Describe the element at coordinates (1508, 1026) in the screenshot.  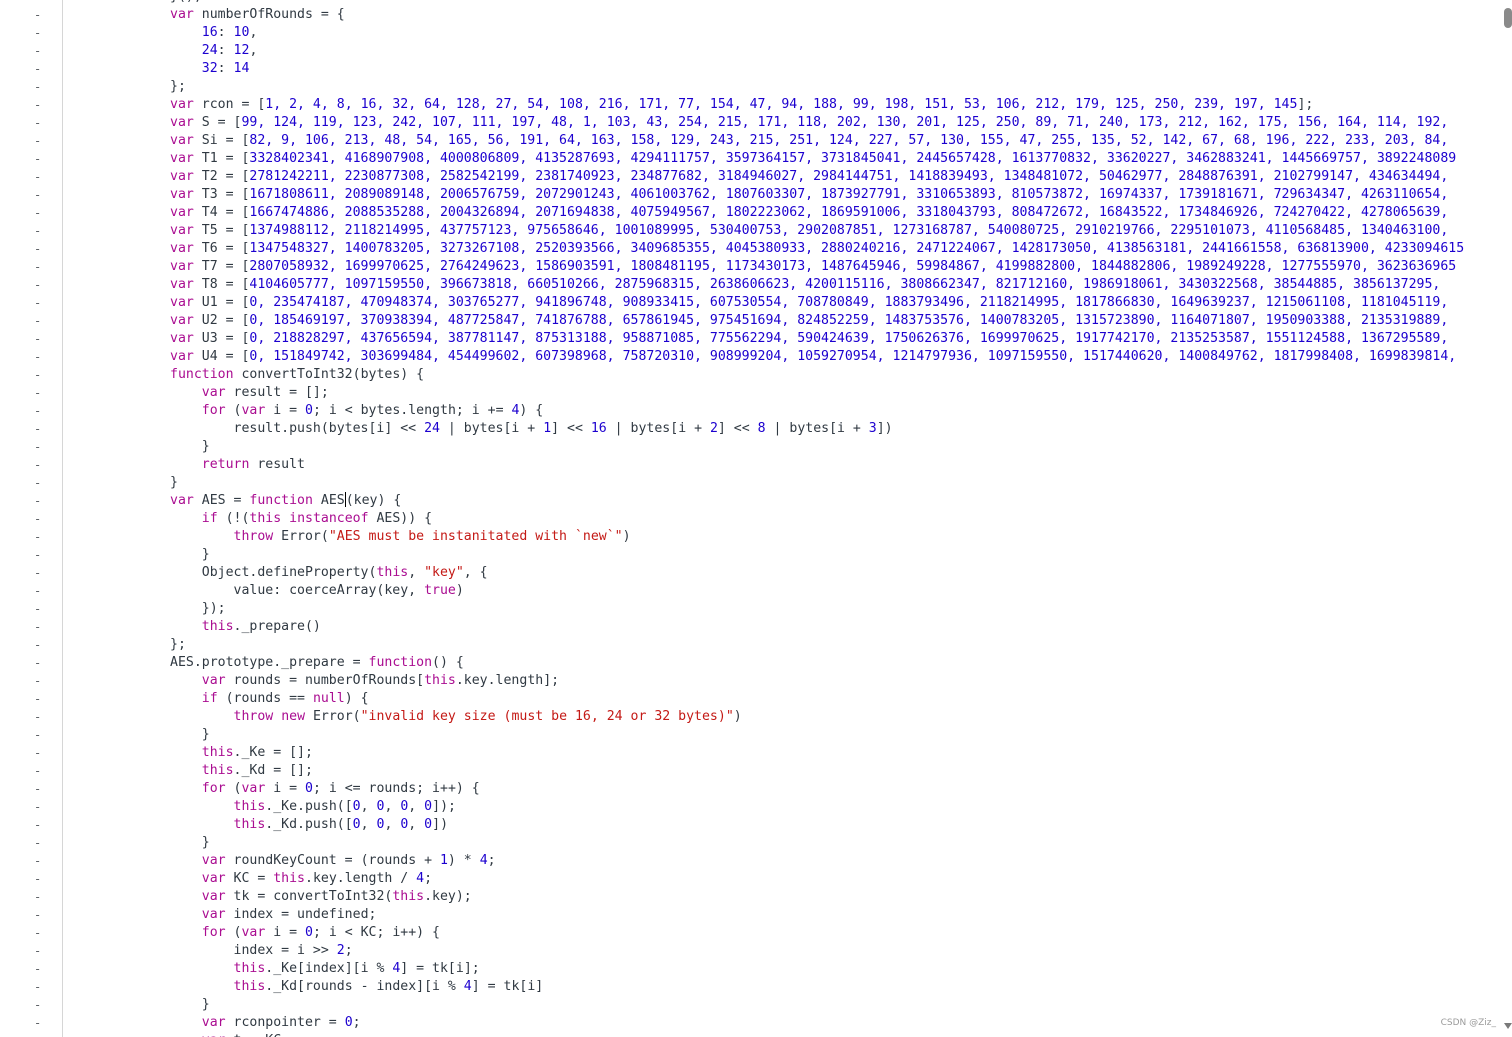
I see `scroll-down-arrow-icon` at that location.